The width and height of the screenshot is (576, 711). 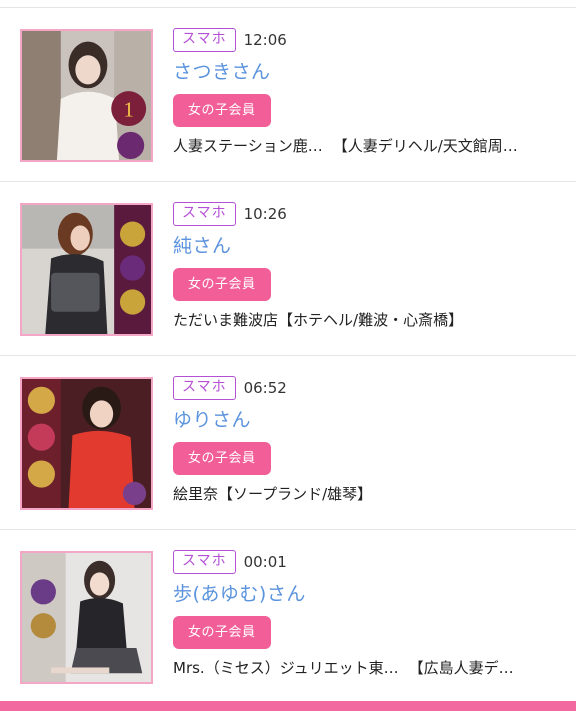 I want to click on timestamp: 00:01, so click(x=265, y=562).